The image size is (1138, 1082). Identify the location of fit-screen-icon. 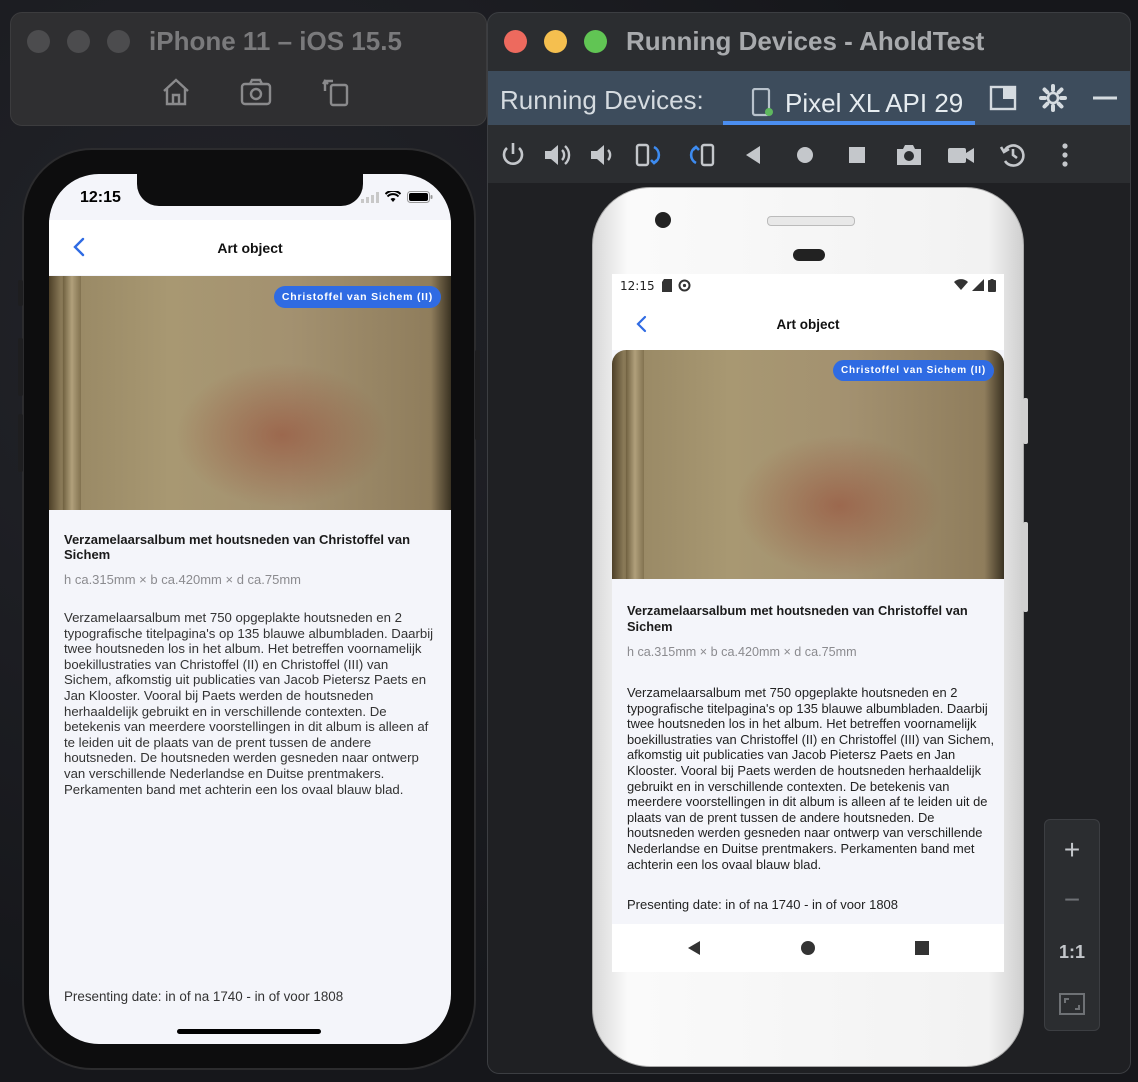
(1072, 1004).